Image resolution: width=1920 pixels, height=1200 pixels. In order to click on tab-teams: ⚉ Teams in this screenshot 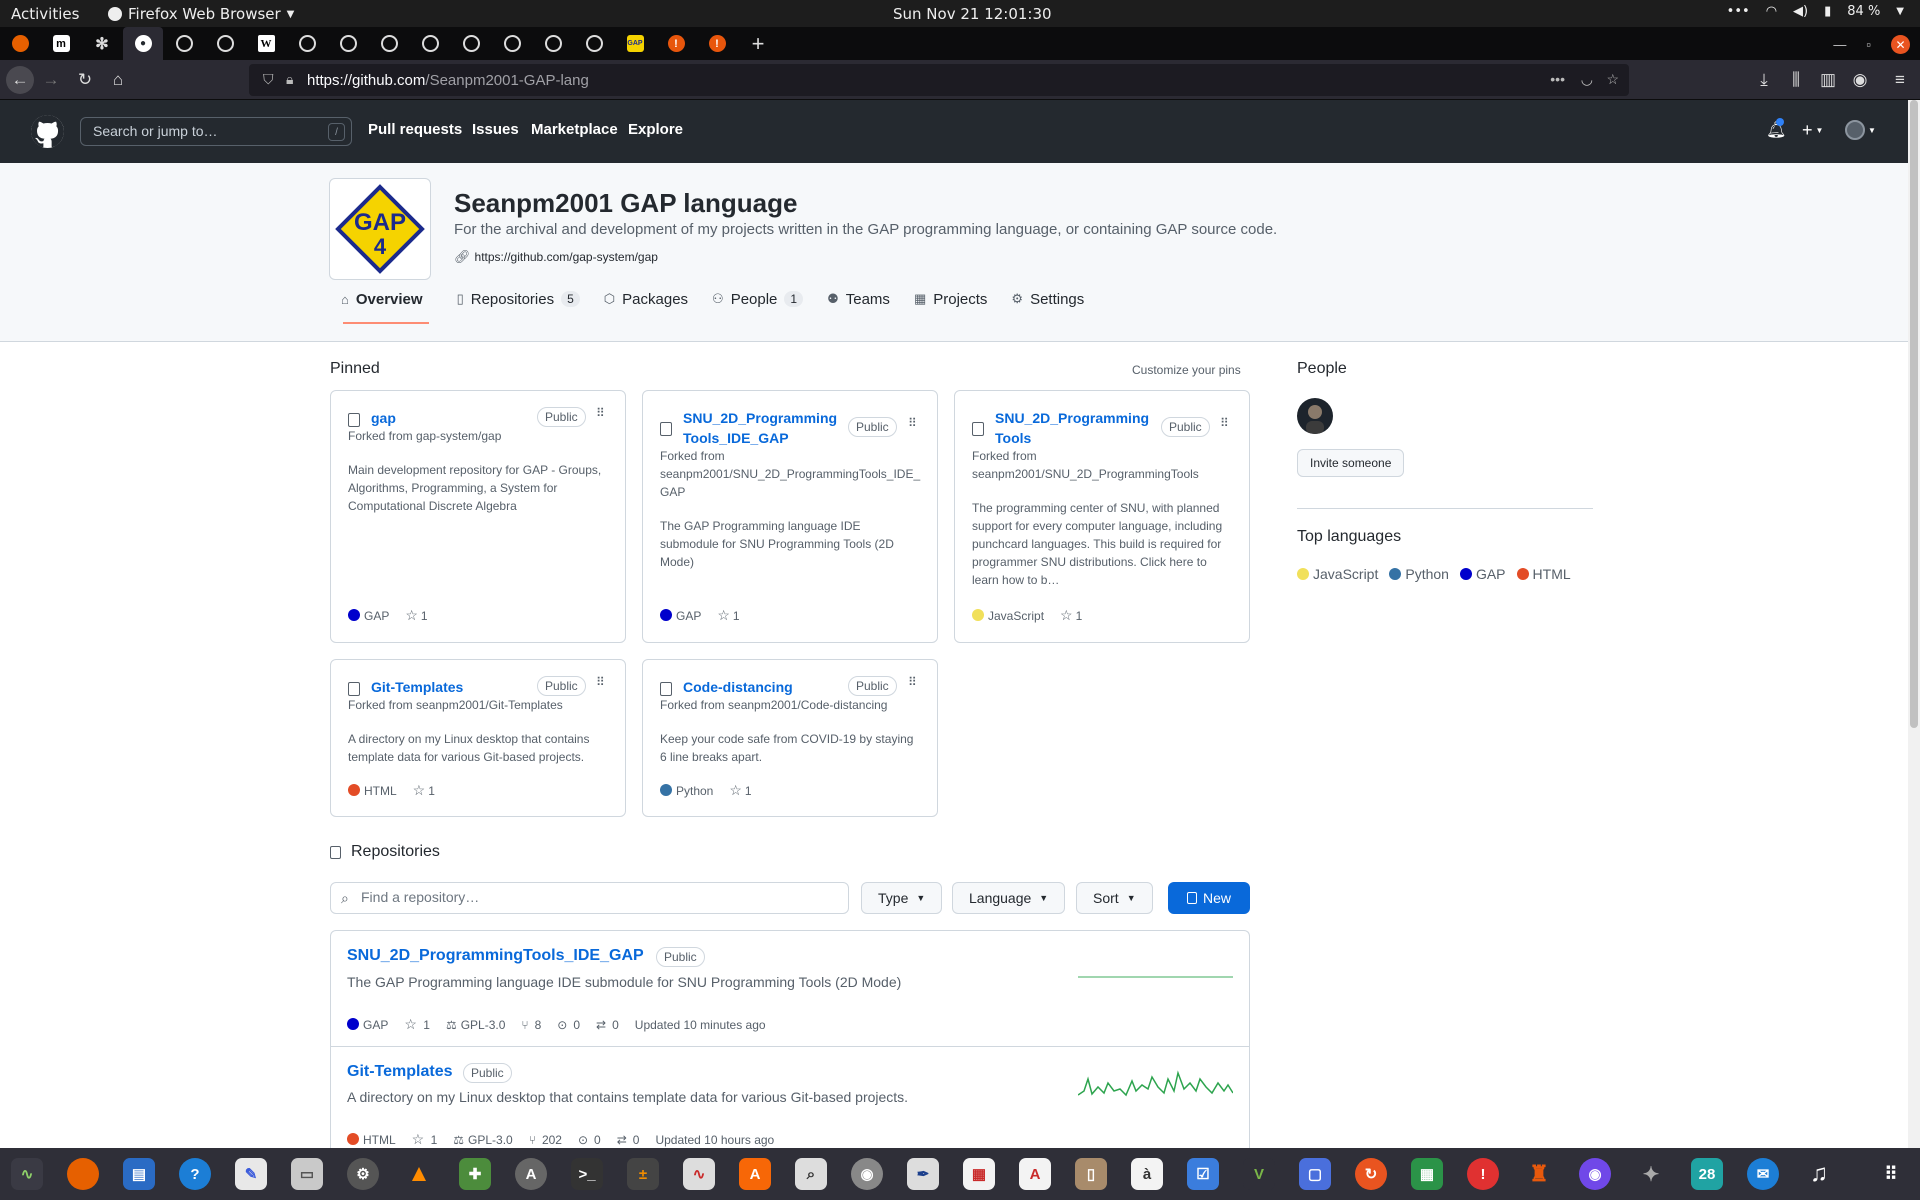, I will do `click(858, 299)`.